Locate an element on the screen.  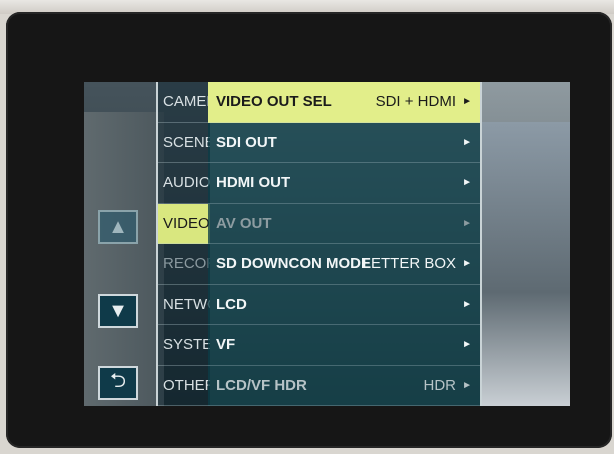
menu-item-label: LCD/VF HDR is located at coordinates (261, 385).